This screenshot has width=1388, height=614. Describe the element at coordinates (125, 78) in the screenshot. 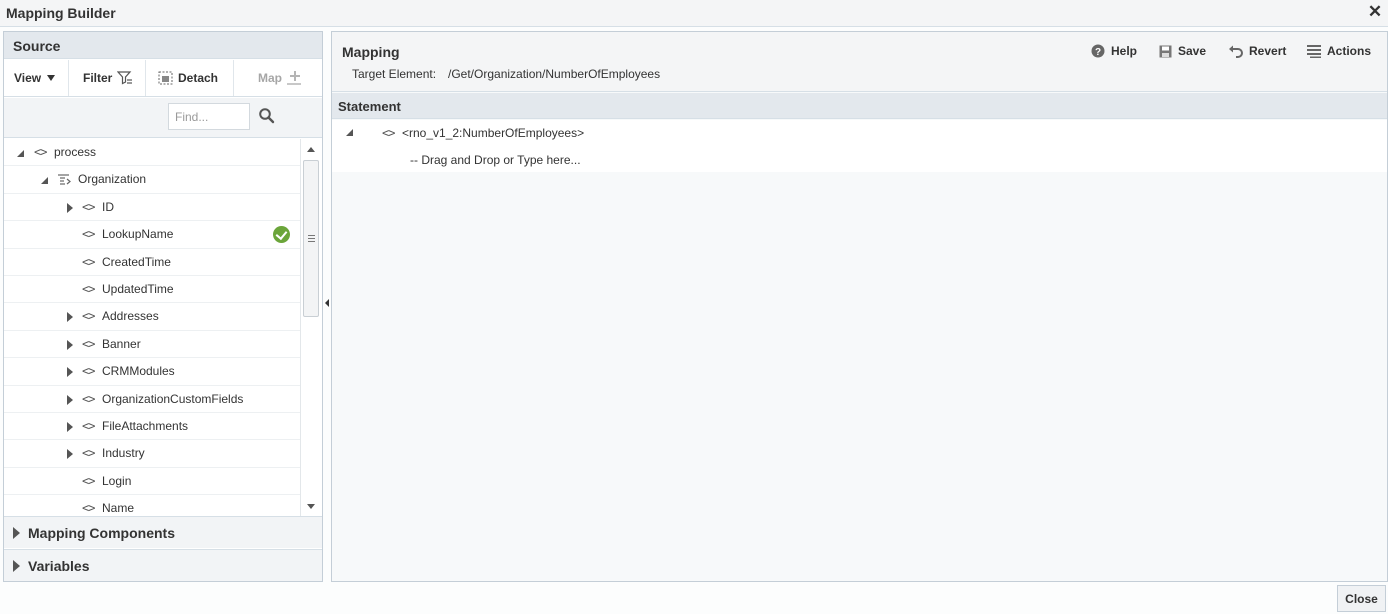

I see `filter-icon` at that location.